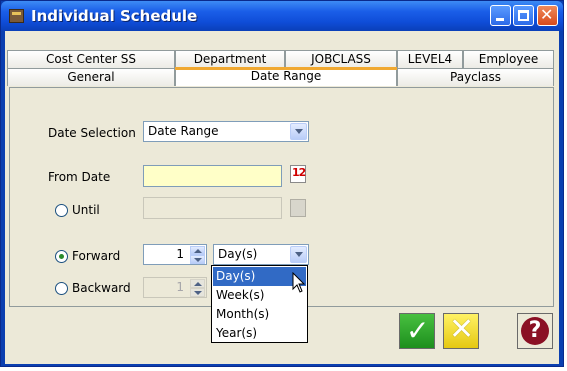 The height and width of the screenshot is (371, 567). What do you see at coordinates (298, 208) in the screenshot?
I see `calendar-disabled-icon` at bounding box center [298, 208].